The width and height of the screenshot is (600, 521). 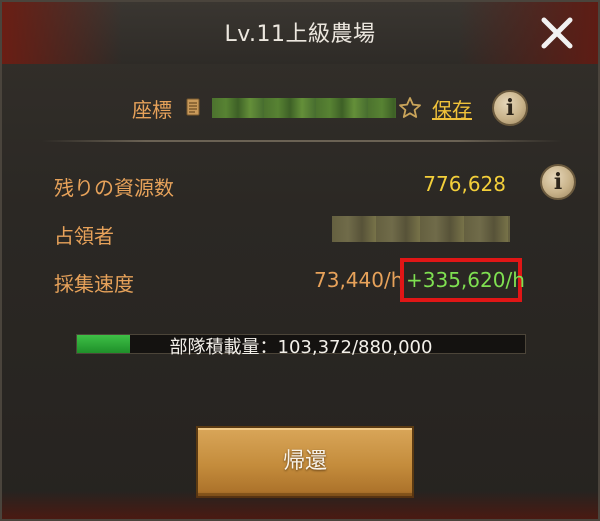 I want to click on close-icon, so click(x=557, y=33).